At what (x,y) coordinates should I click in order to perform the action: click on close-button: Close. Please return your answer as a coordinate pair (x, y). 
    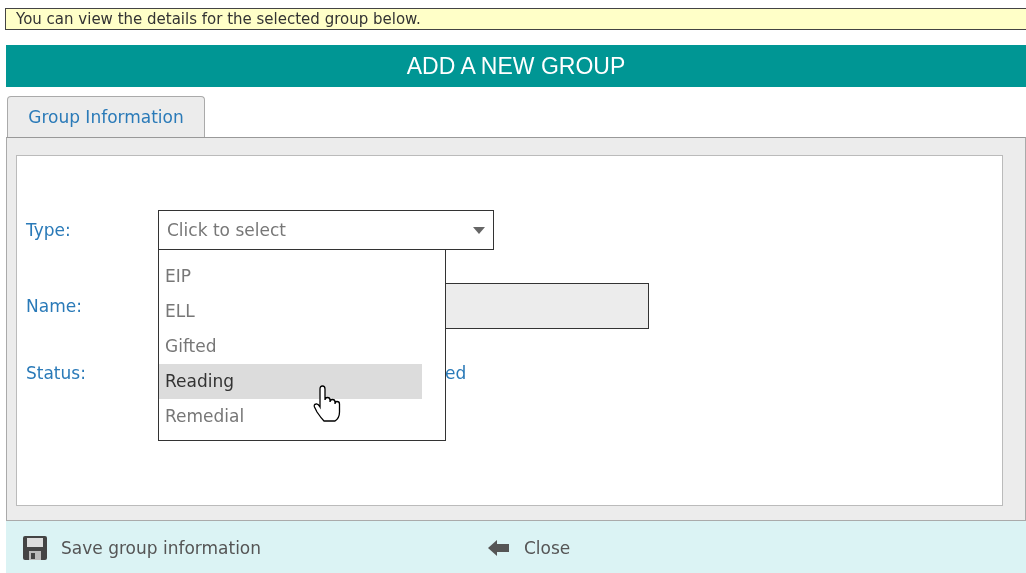
    Looking at the image, I should click on (529, 547).